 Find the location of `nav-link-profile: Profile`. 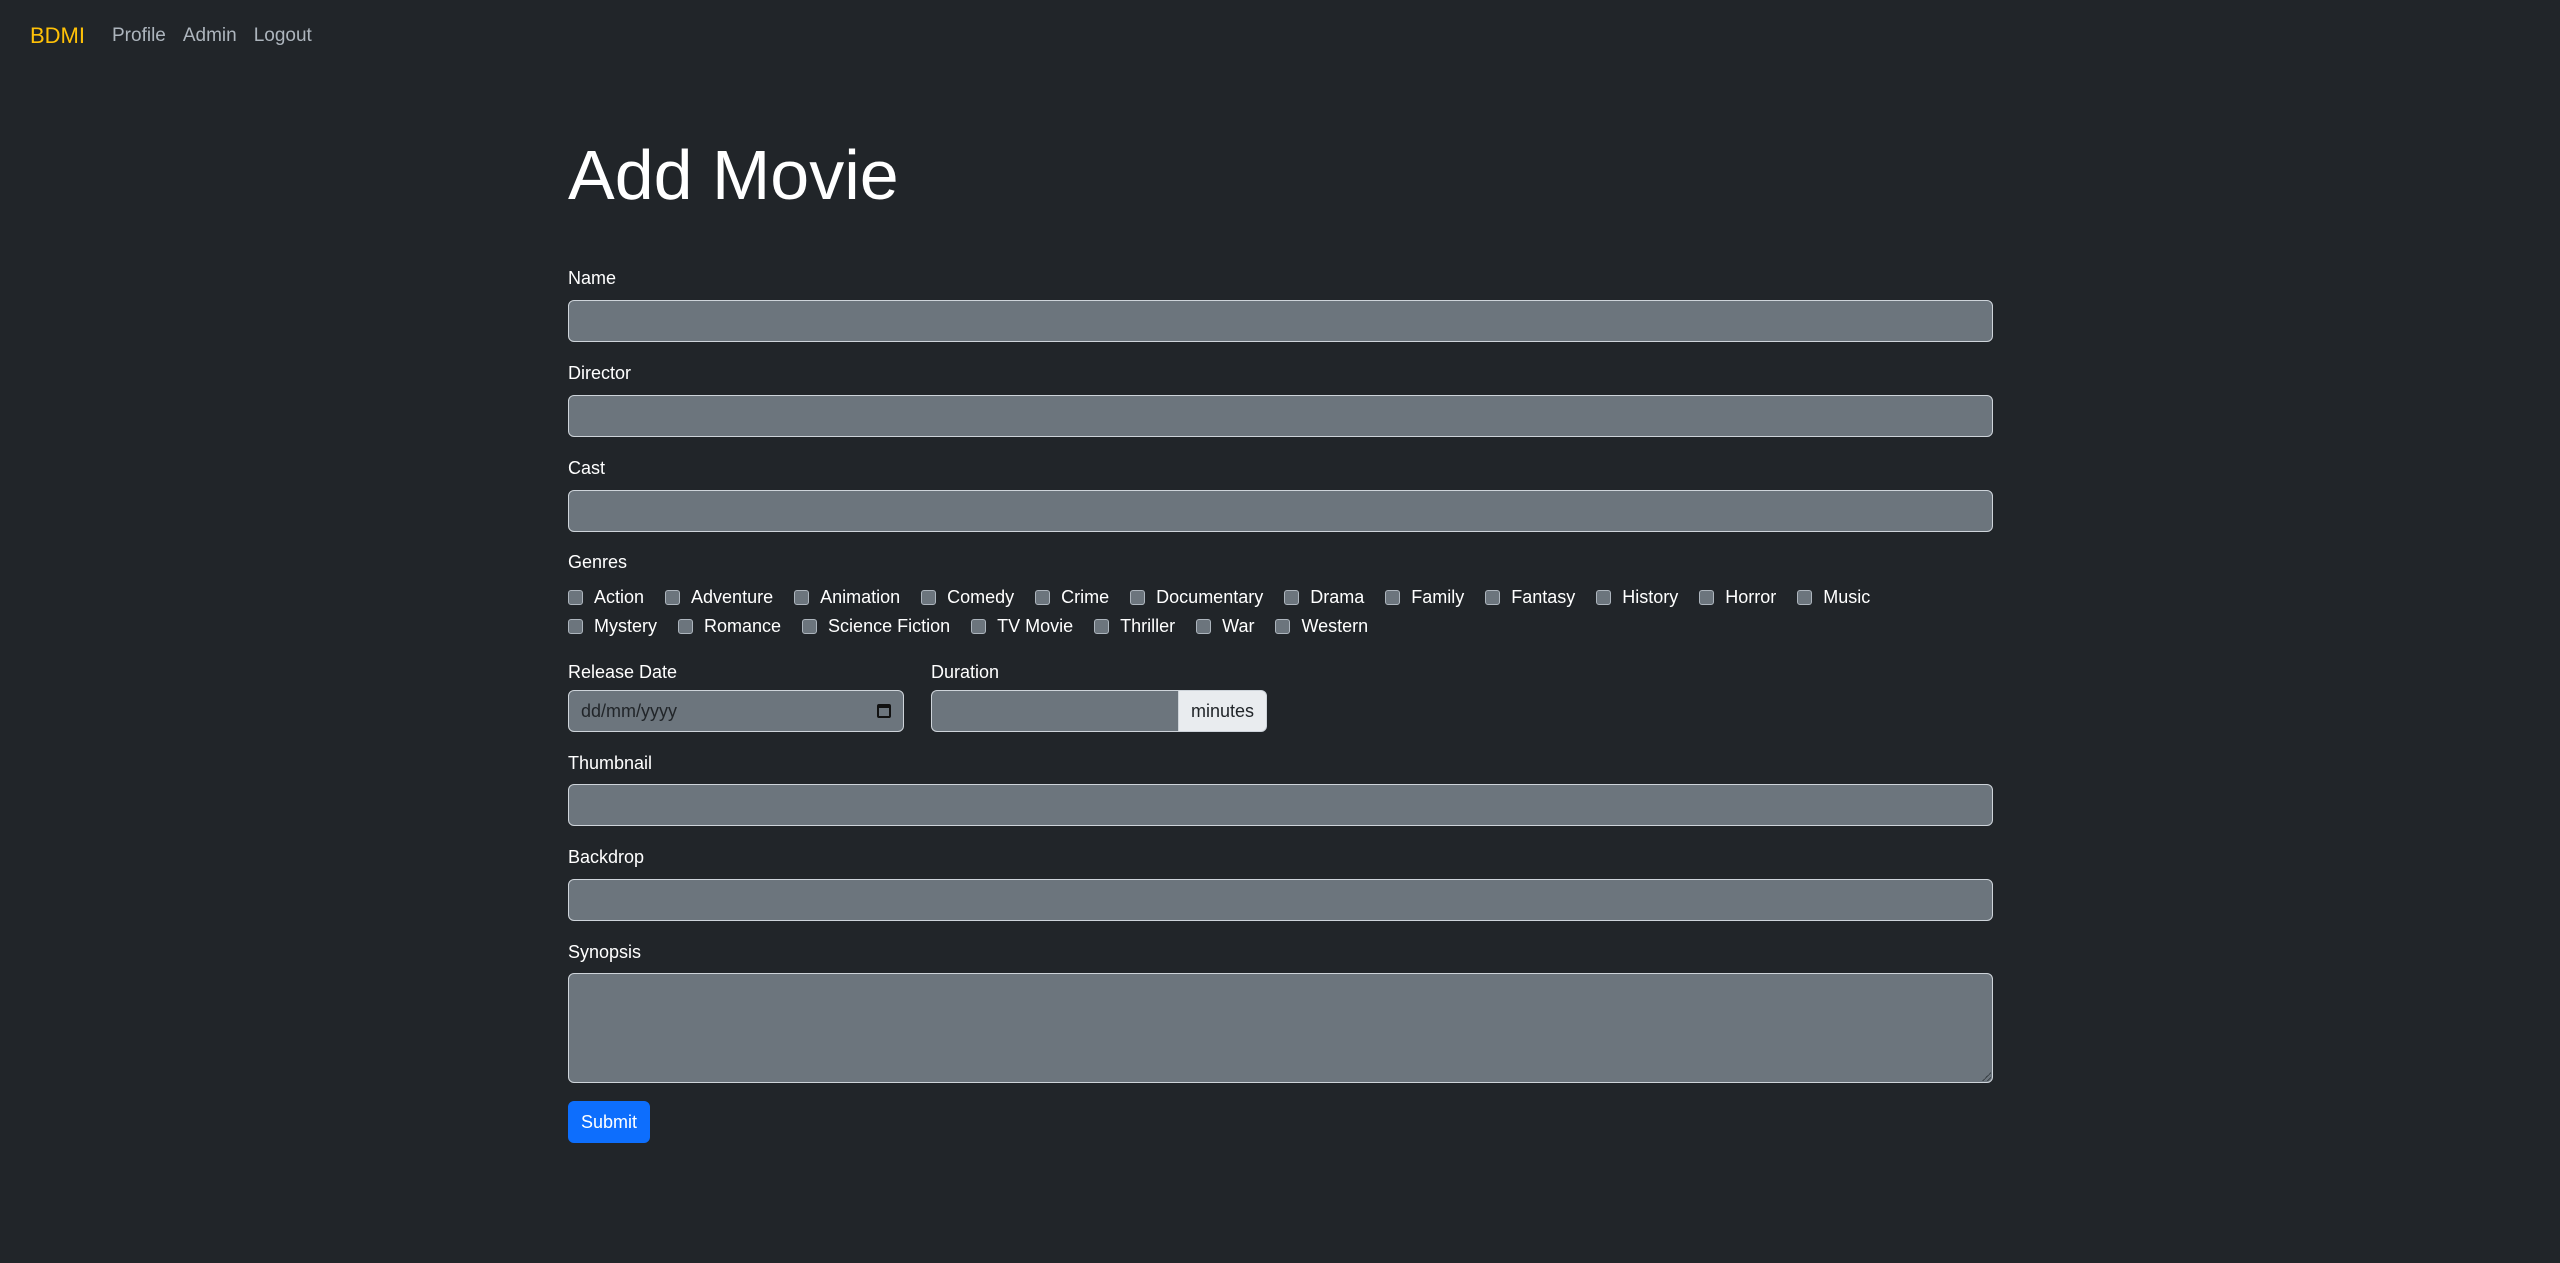

nav-link-profile: Profile is located at coordinates (139, 36).